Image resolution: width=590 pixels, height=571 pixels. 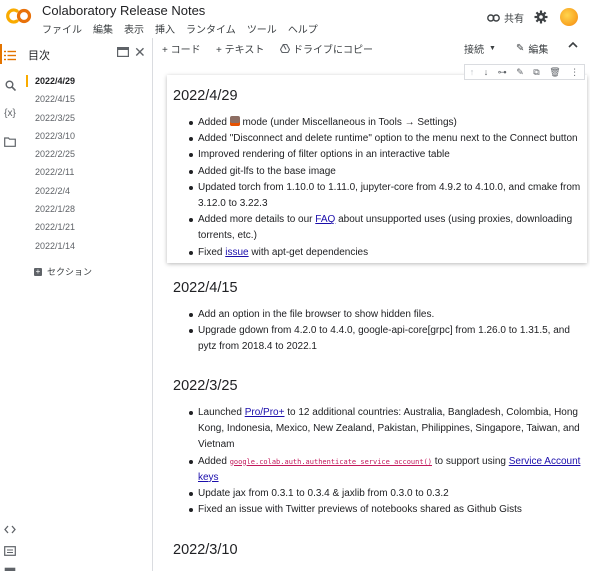 I want to click on link-to-cell-icon: ⊶, so click(x=502, y=72).